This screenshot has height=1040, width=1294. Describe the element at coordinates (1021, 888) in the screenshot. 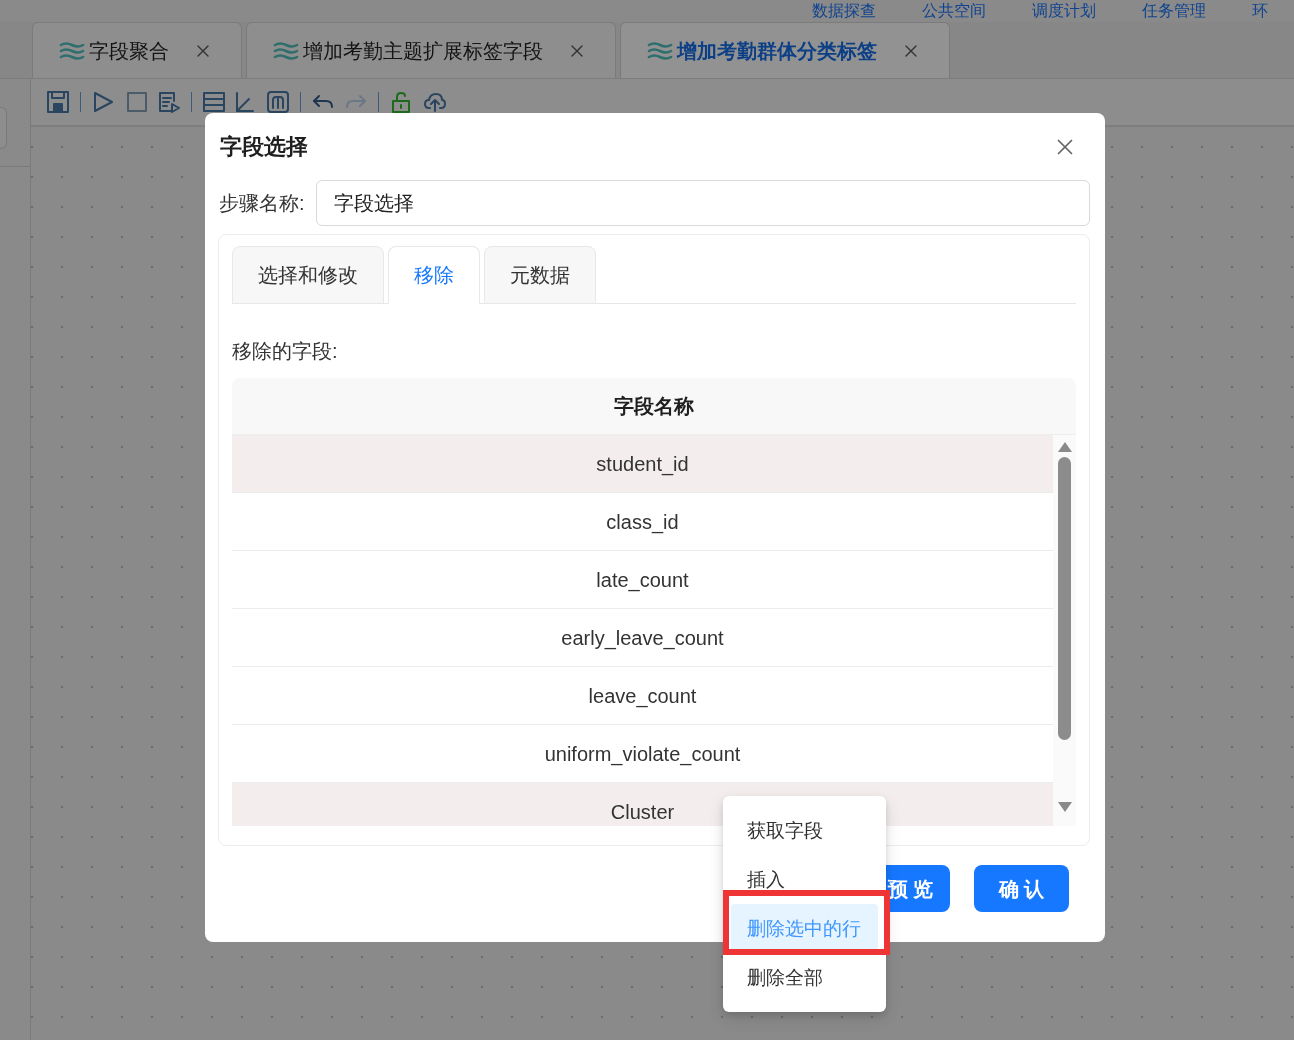

I see `dialog-button: 确 认` at that location.